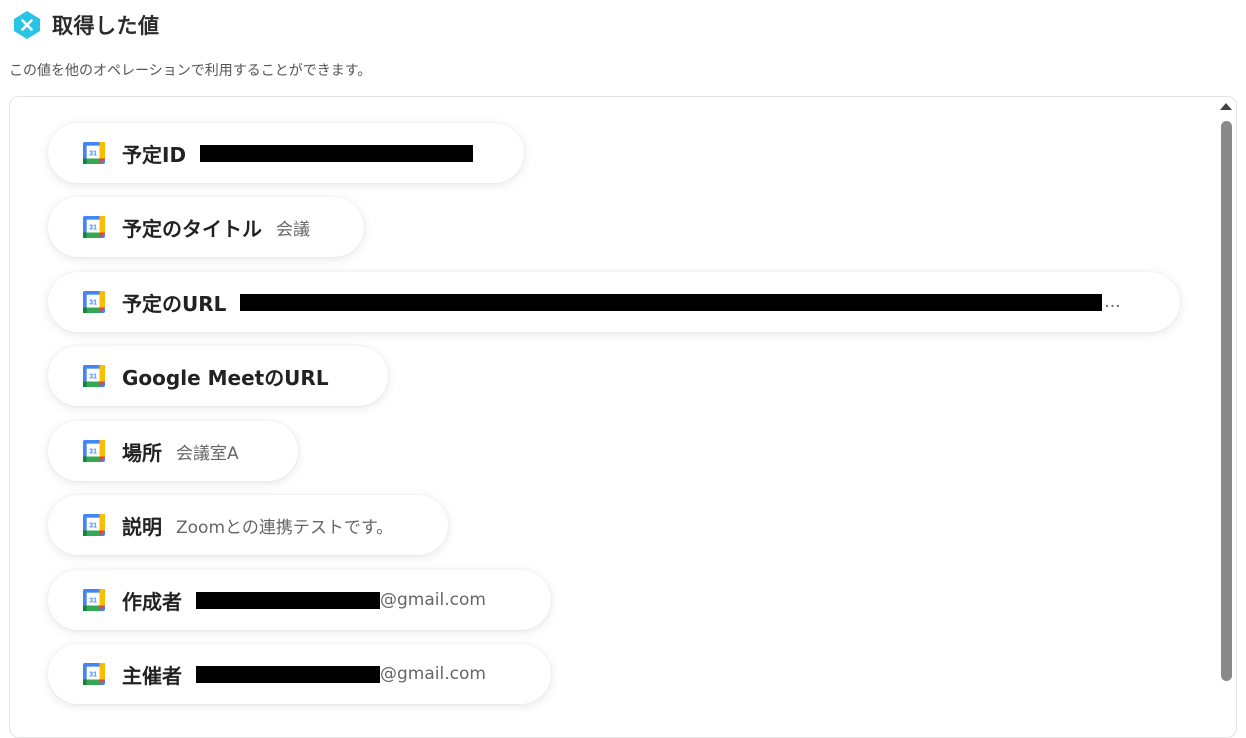 This screenshot has height=738, width=1246. I want to click on chip-label: 場所, so click(142, 452).